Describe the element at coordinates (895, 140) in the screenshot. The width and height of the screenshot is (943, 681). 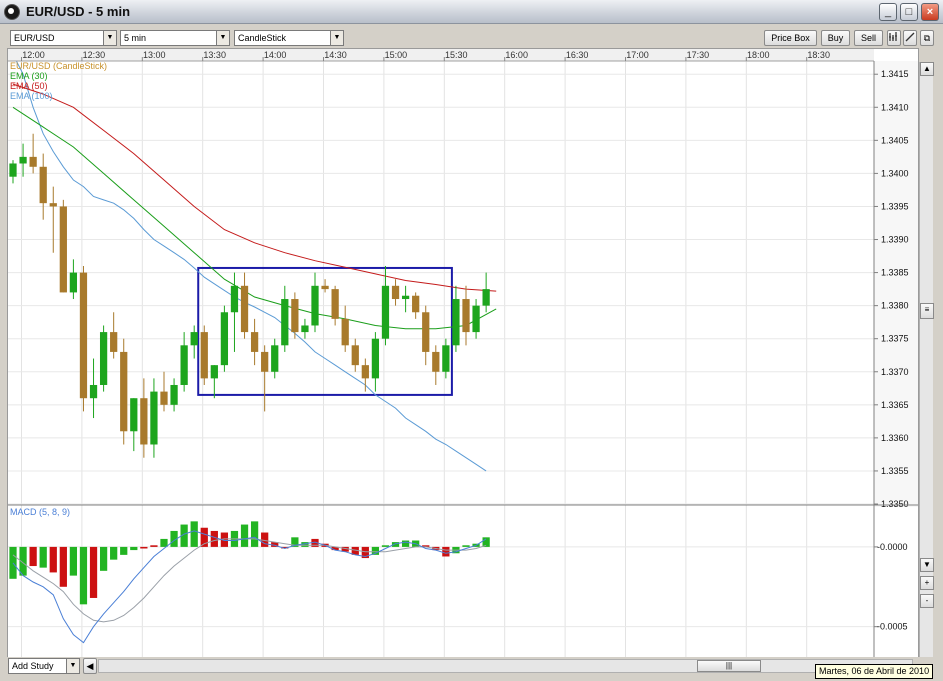
I see `price-label: 1.3405` at that location.